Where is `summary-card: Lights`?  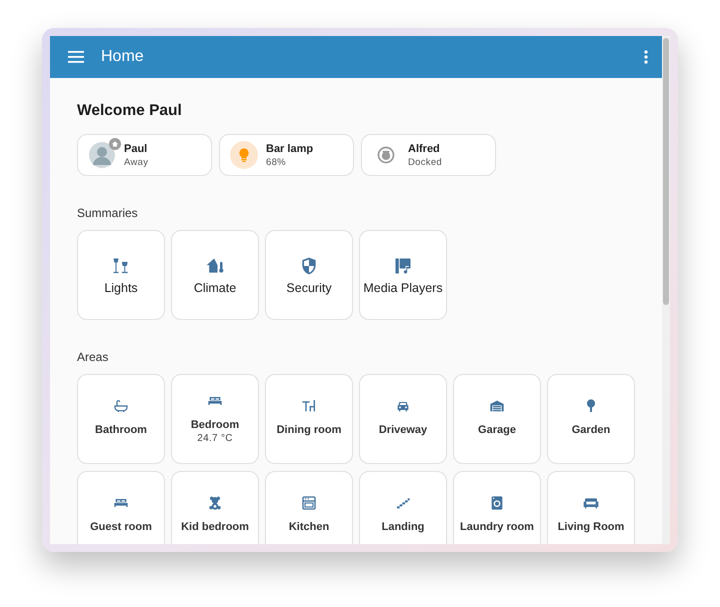 summary-card: Lights is located at coordinates (121, 275).